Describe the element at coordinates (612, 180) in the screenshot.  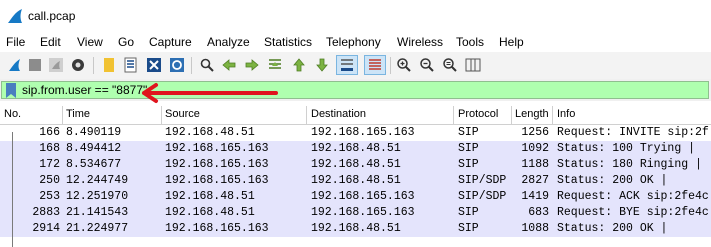
I see `packet-info: Status: 200 OK |` at that location.